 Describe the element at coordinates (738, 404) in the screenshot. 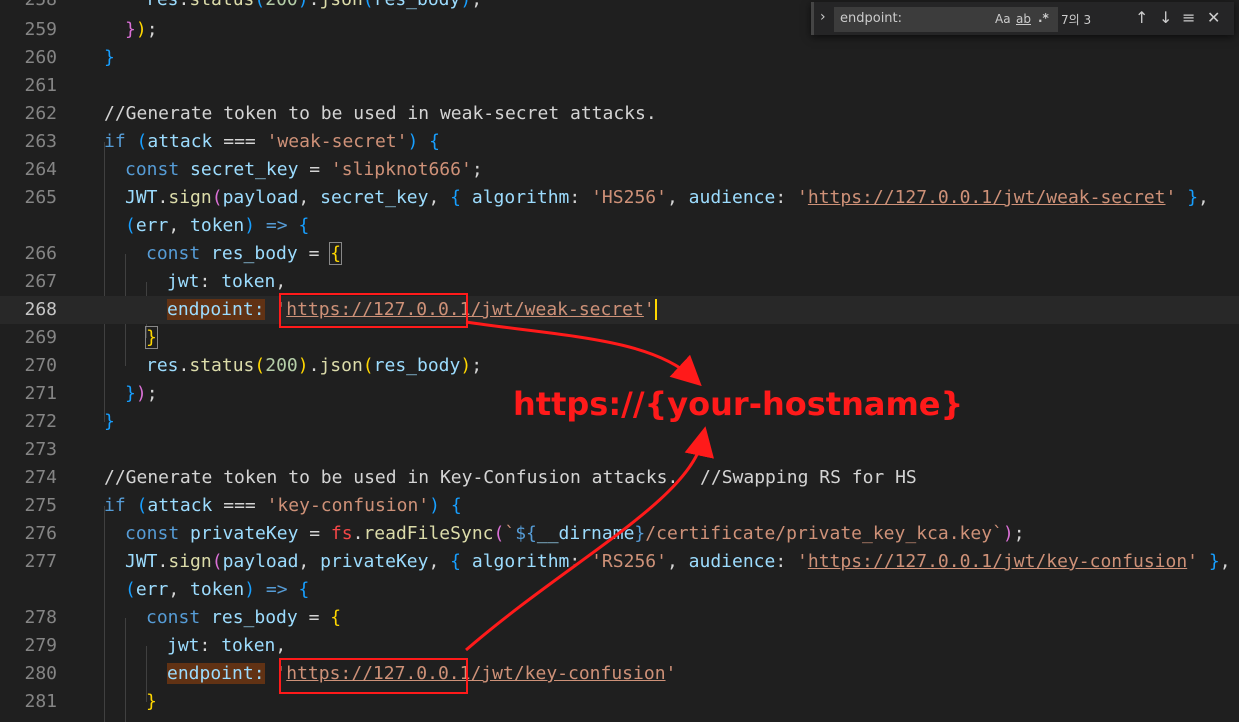

I see `annotation-label: https://{your-hostname}` at that location.